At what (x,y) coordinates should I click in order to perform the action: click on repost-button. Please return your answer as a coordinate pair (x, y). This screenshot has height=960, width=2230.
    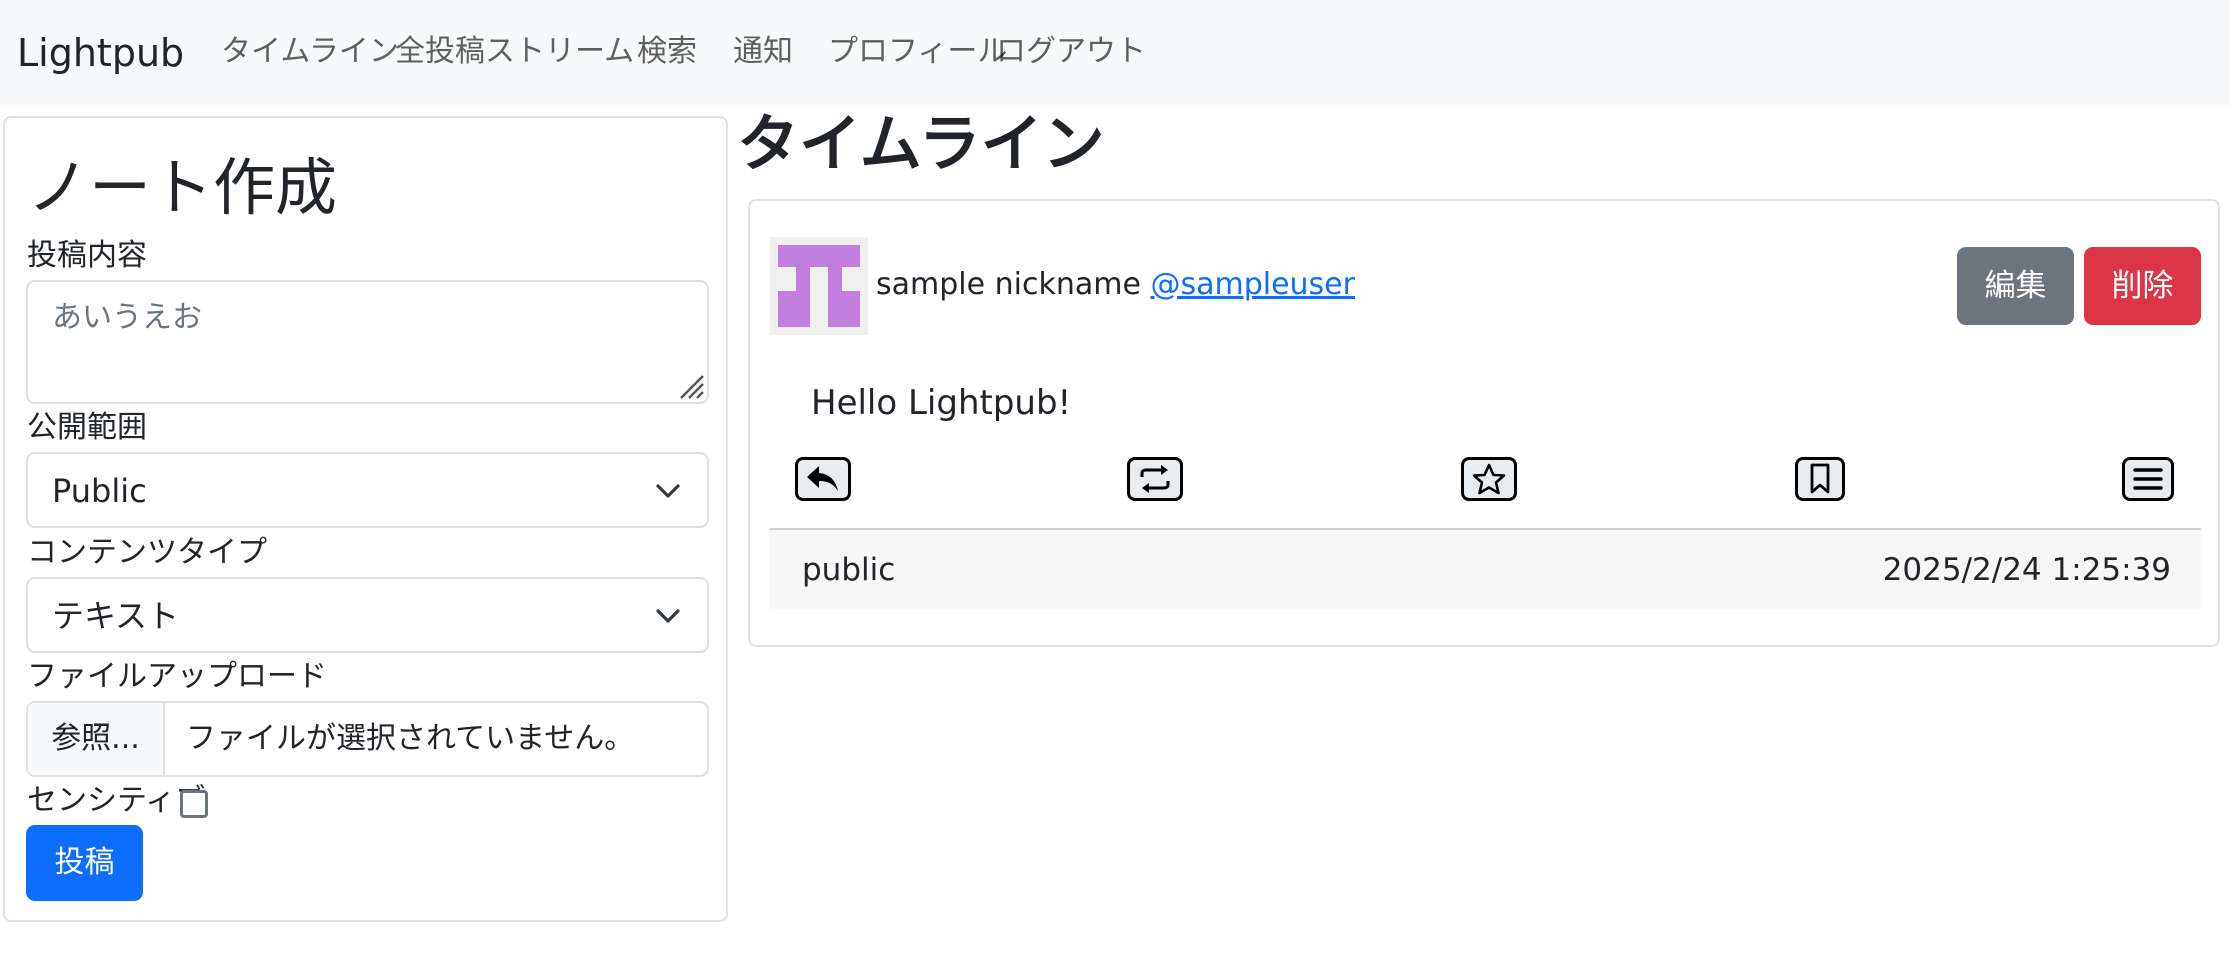
    Looking at the image, I should click on (1155, 479).